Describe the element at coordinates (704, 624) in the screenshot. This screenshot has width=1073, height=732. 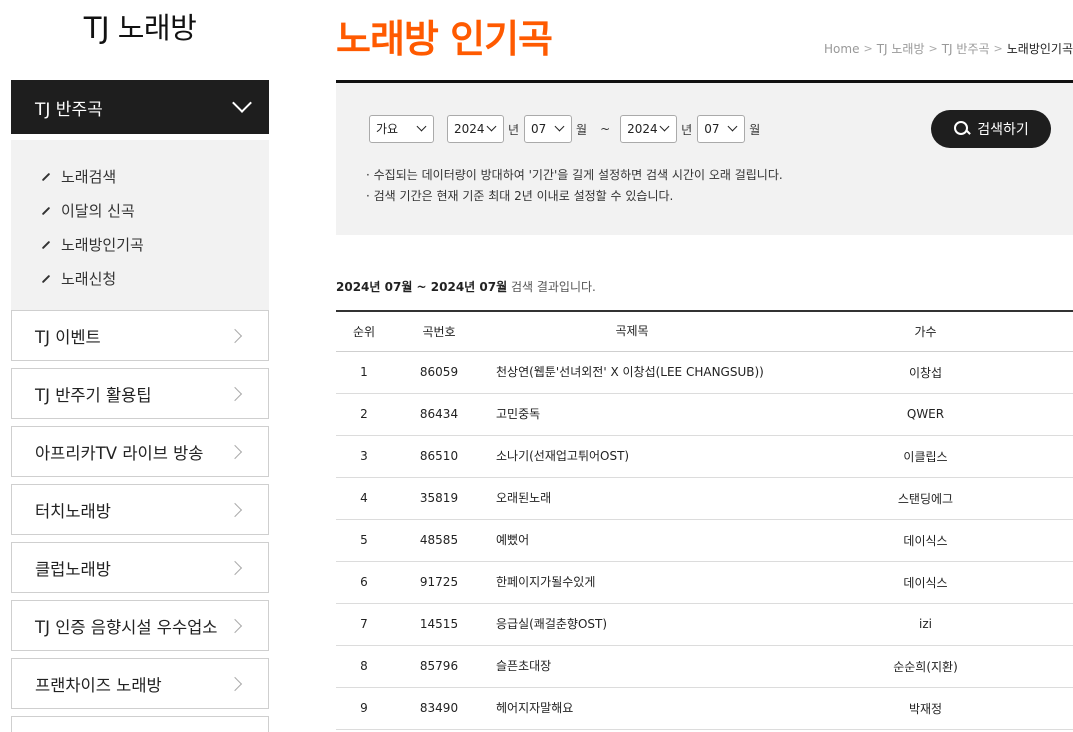
I see `table-row: 7 14515 응급실(쾌걸춘향OST) izi` at that location.